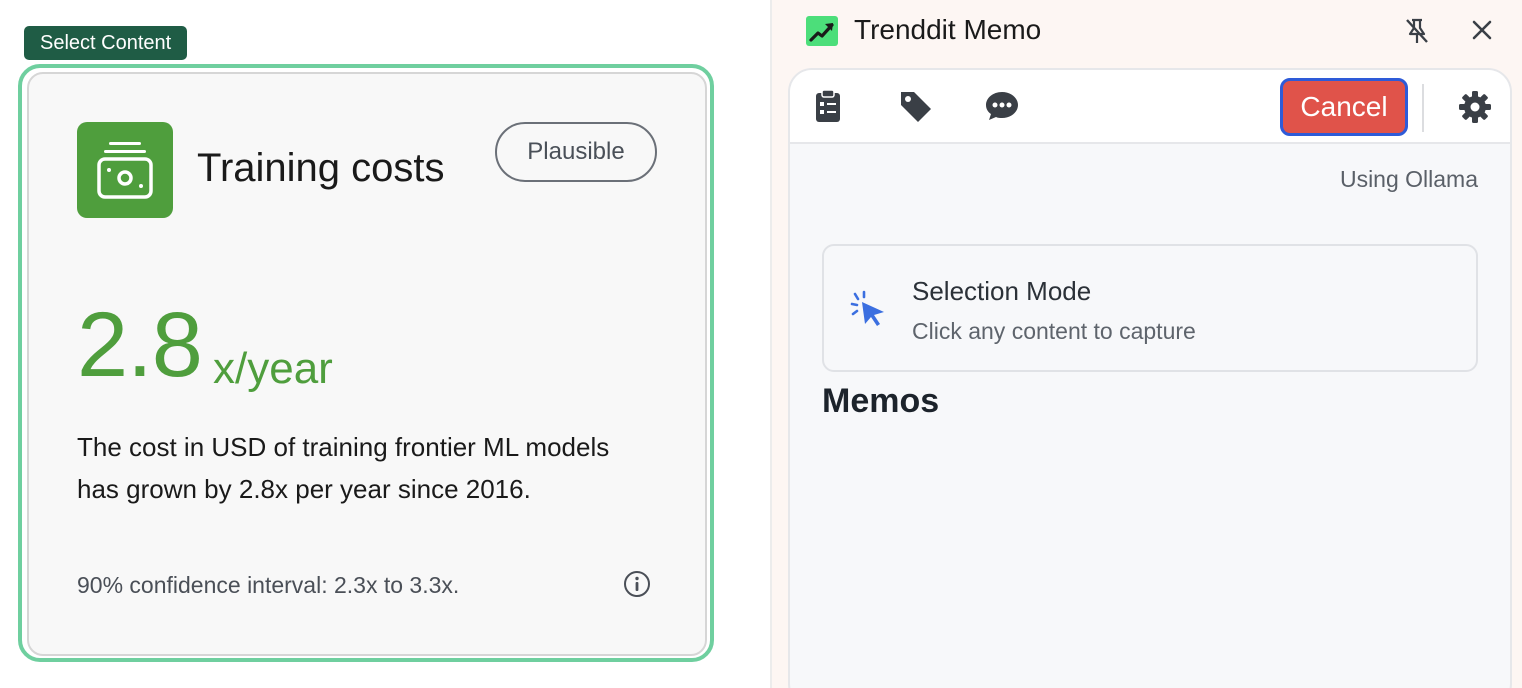 The width and height of the screenshot is (1522, 688). What do you see at coordinates (1054, 331) in the screenshot?
I see `selection-mode-subtitle: Click any content to capture` at bounding box center [1054, 331].